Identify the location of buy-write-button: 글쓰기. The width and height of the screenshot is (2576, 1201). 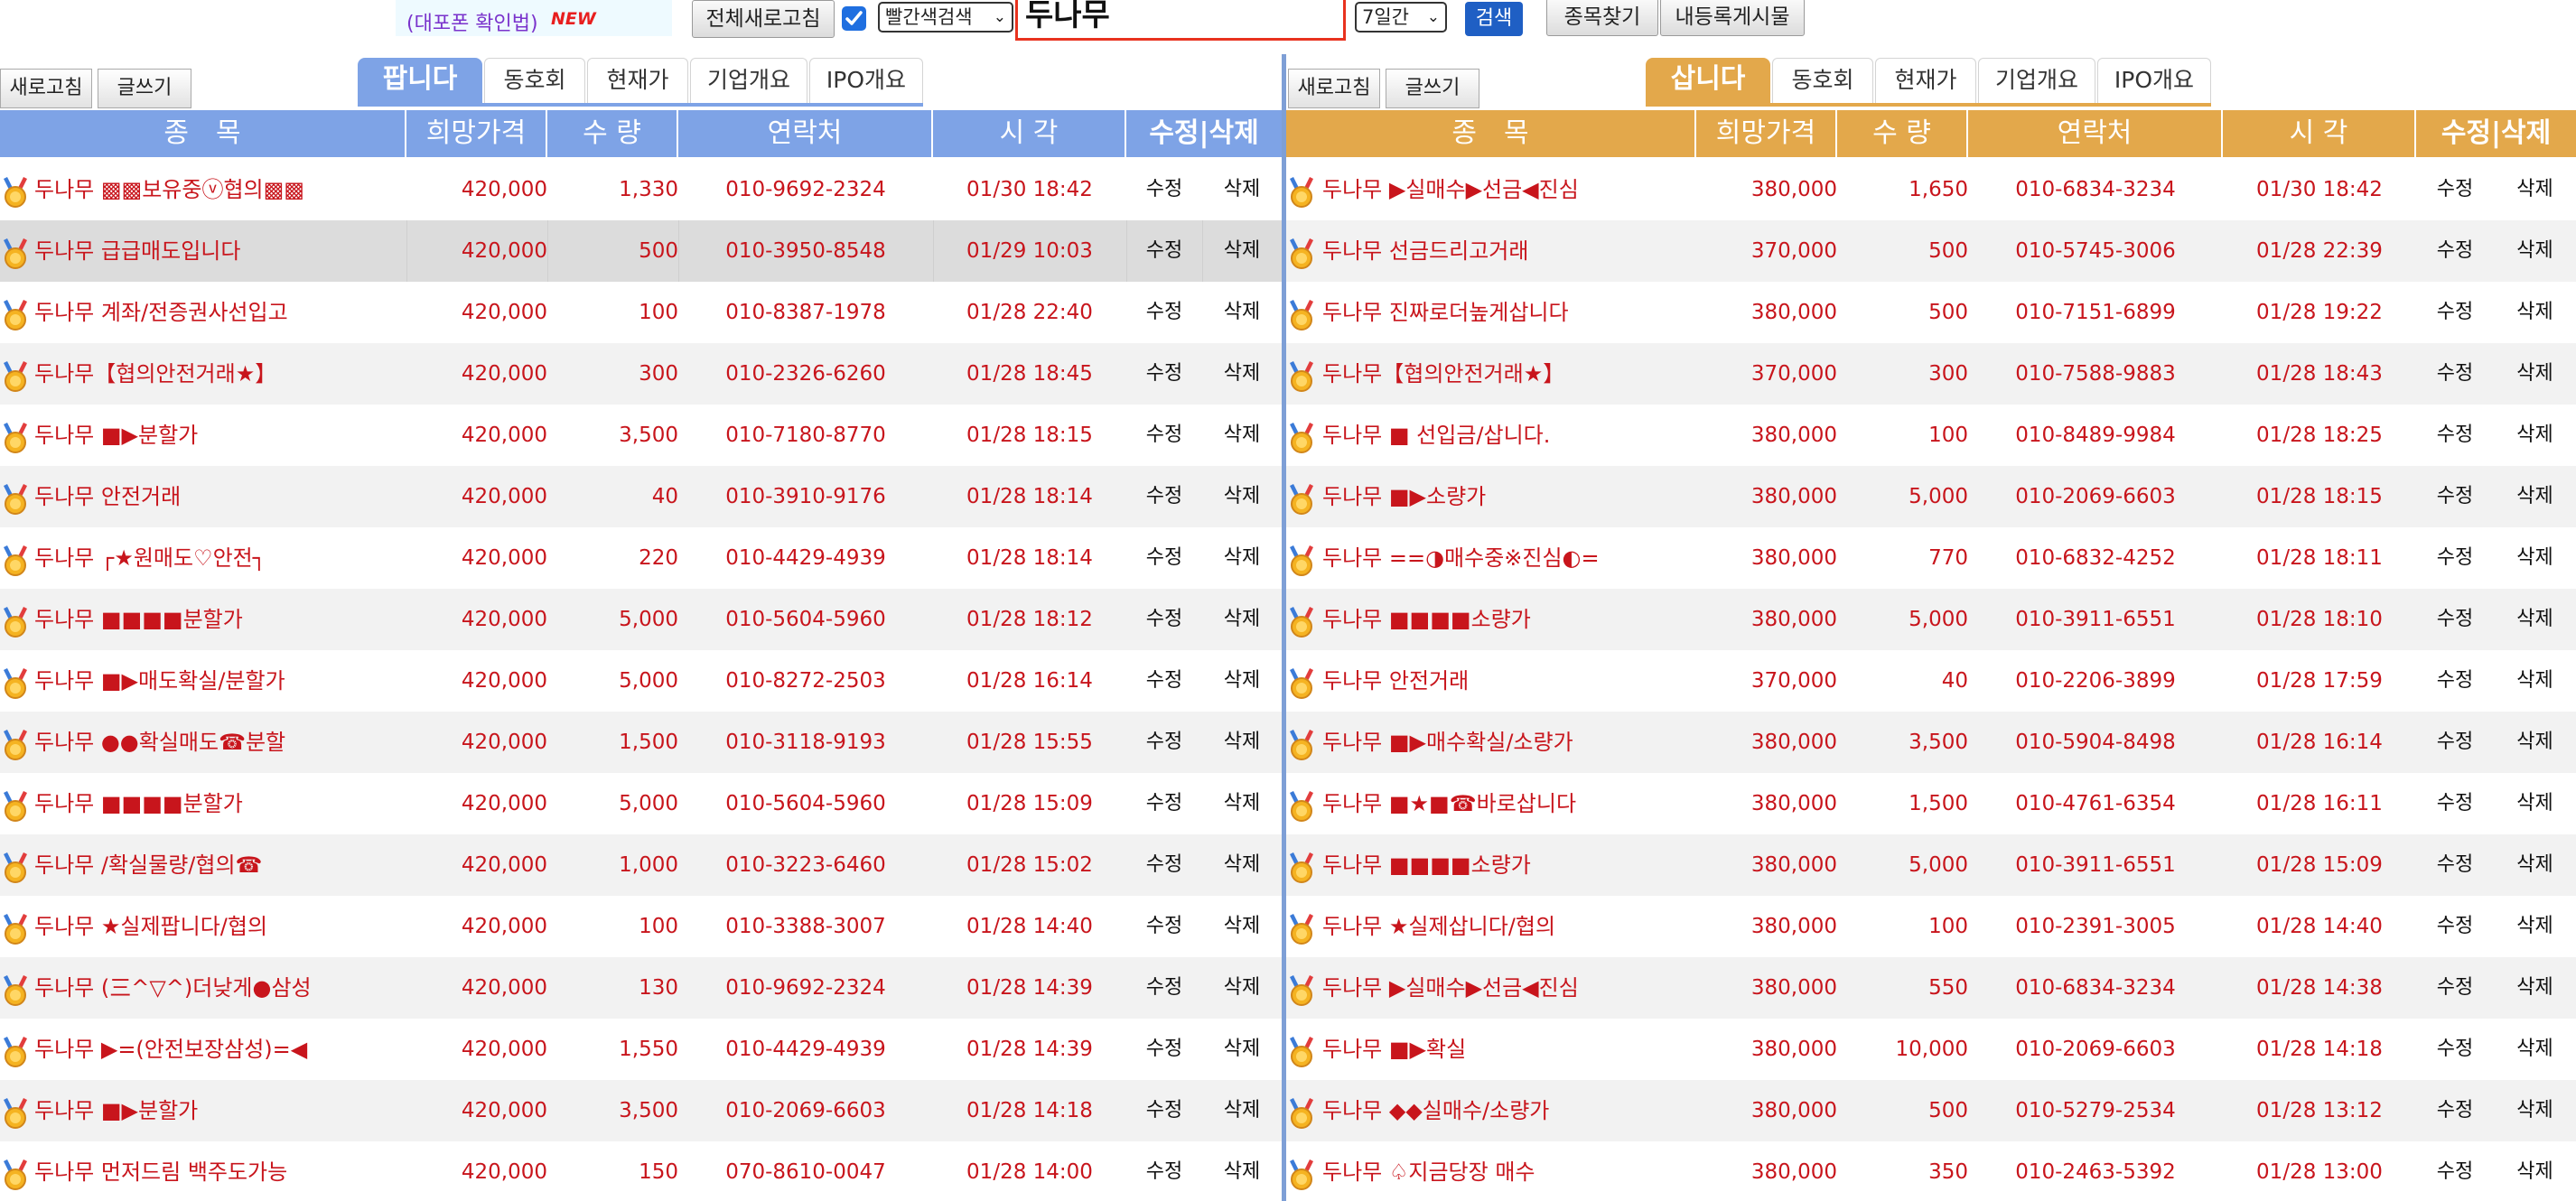
(1432, 88).